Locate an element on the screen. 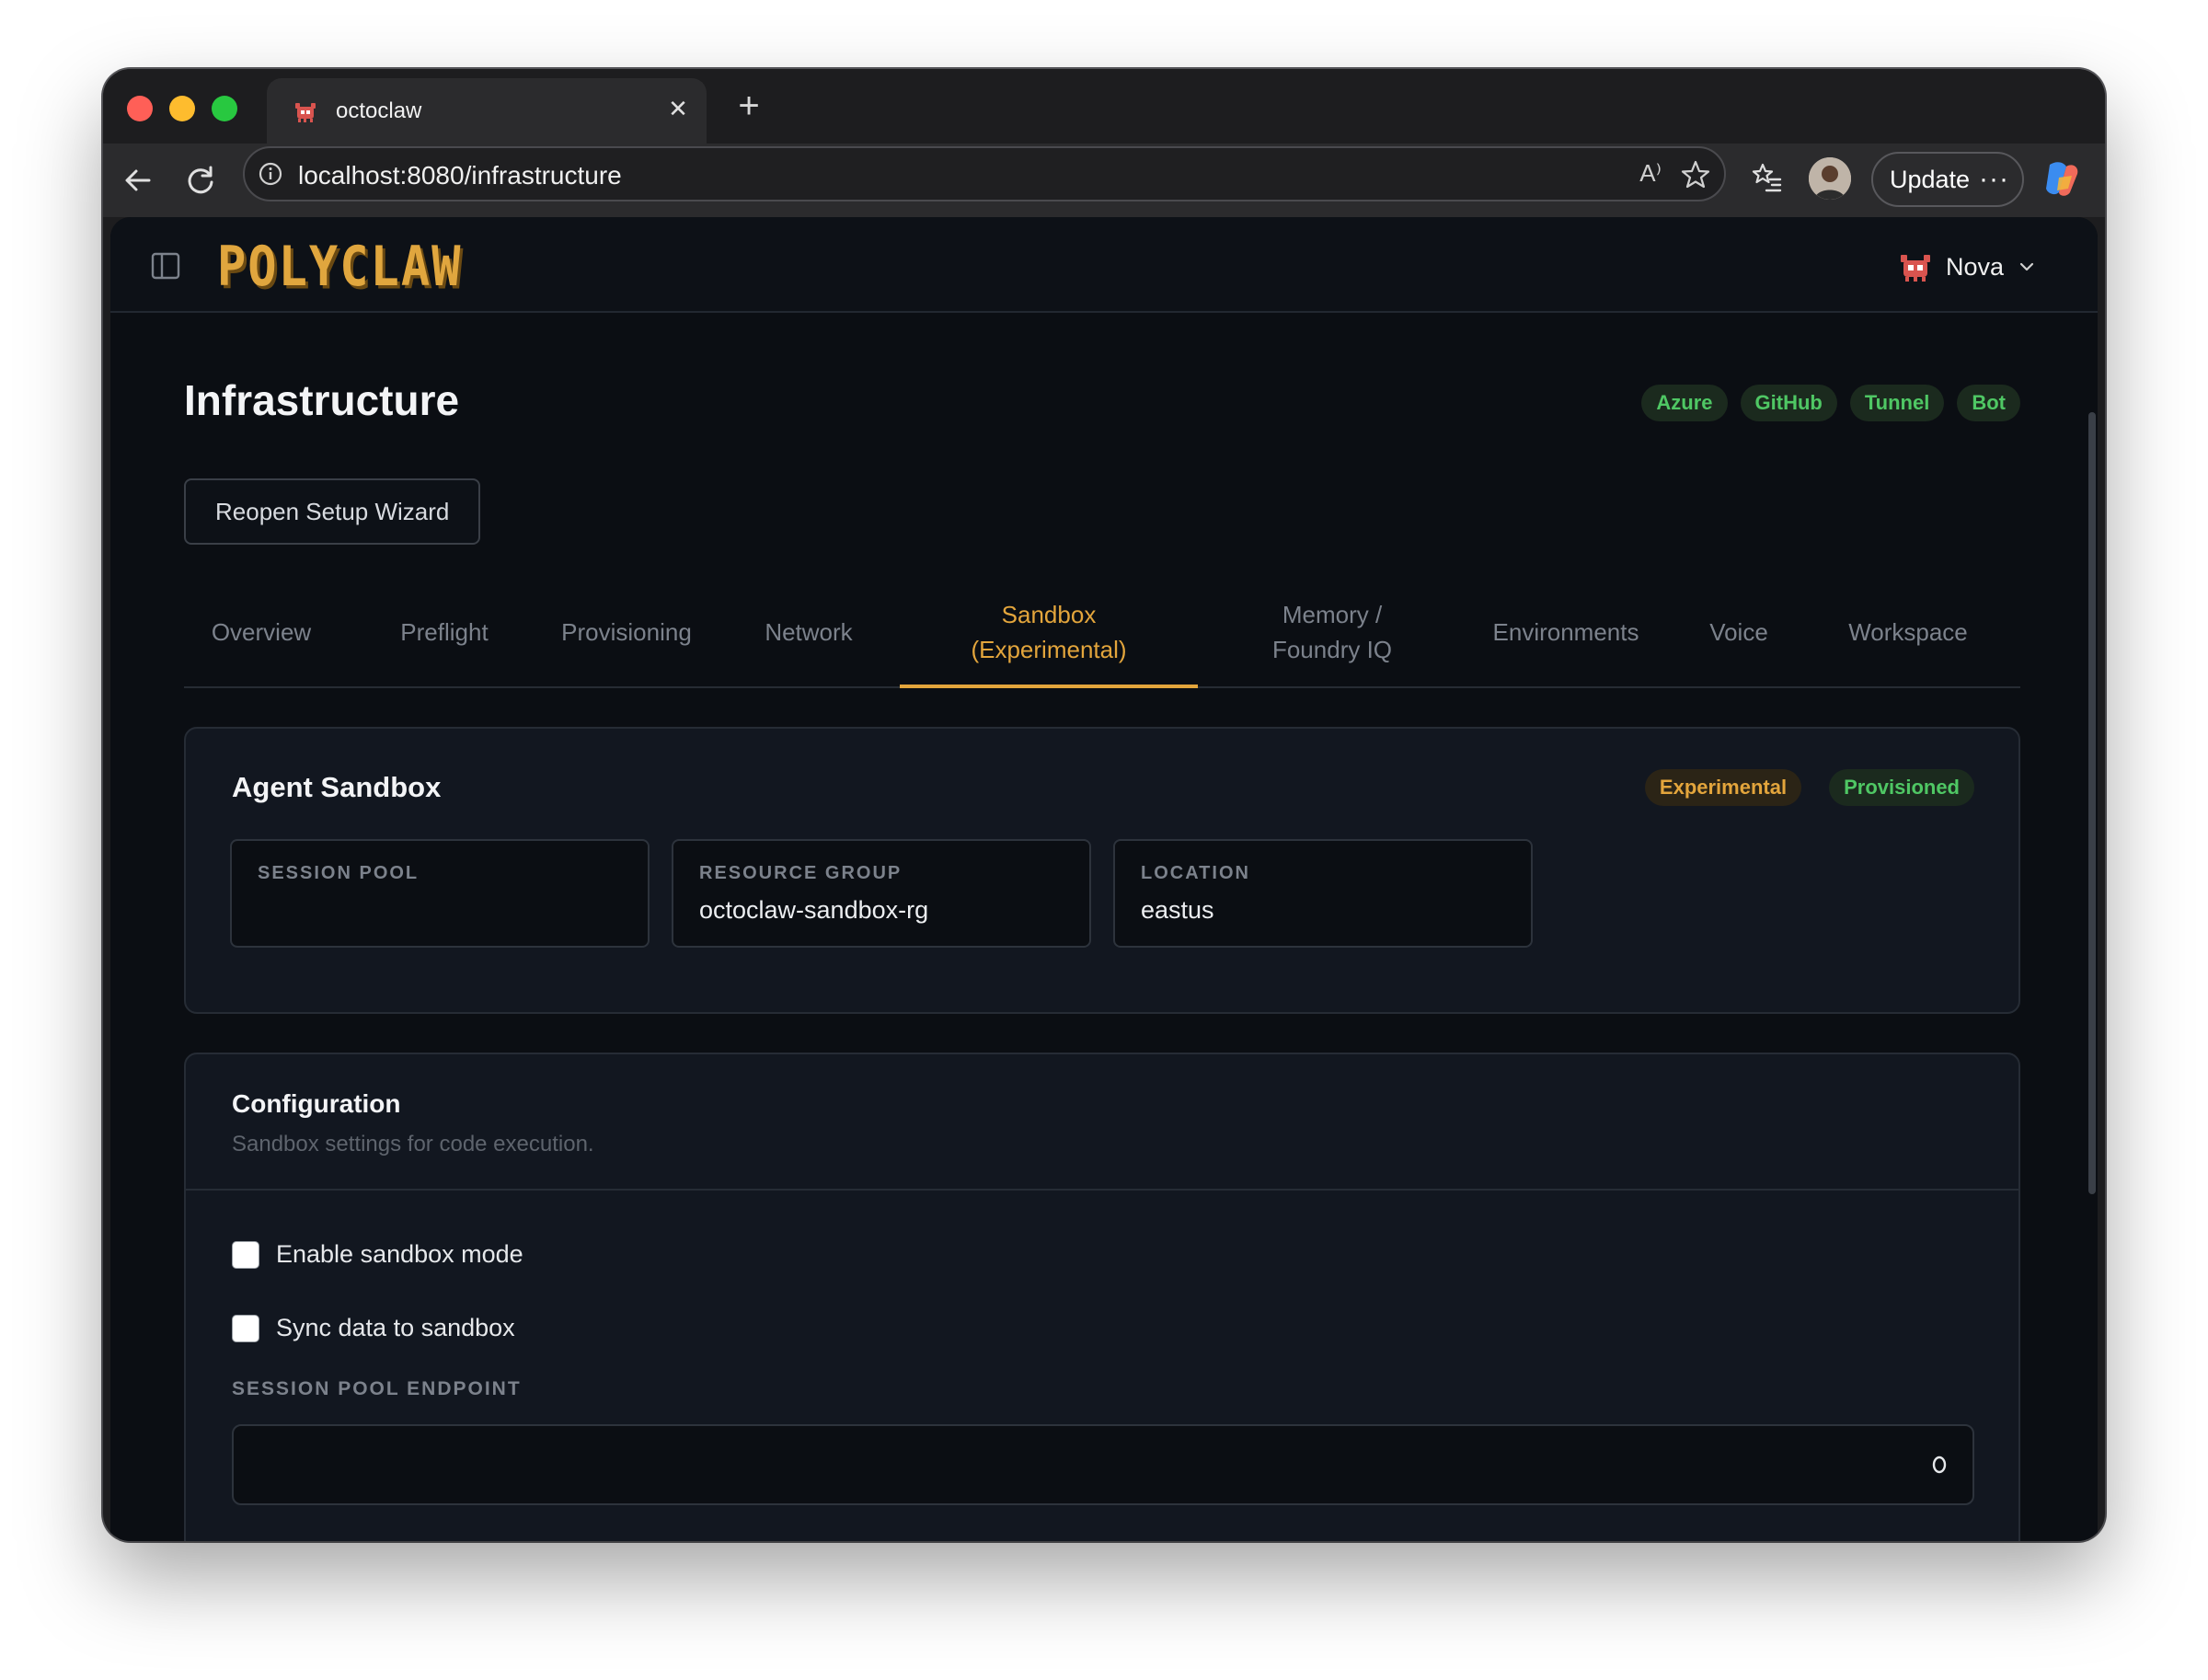  sidebar-toggle-icon is located at coordinates (165, 266).